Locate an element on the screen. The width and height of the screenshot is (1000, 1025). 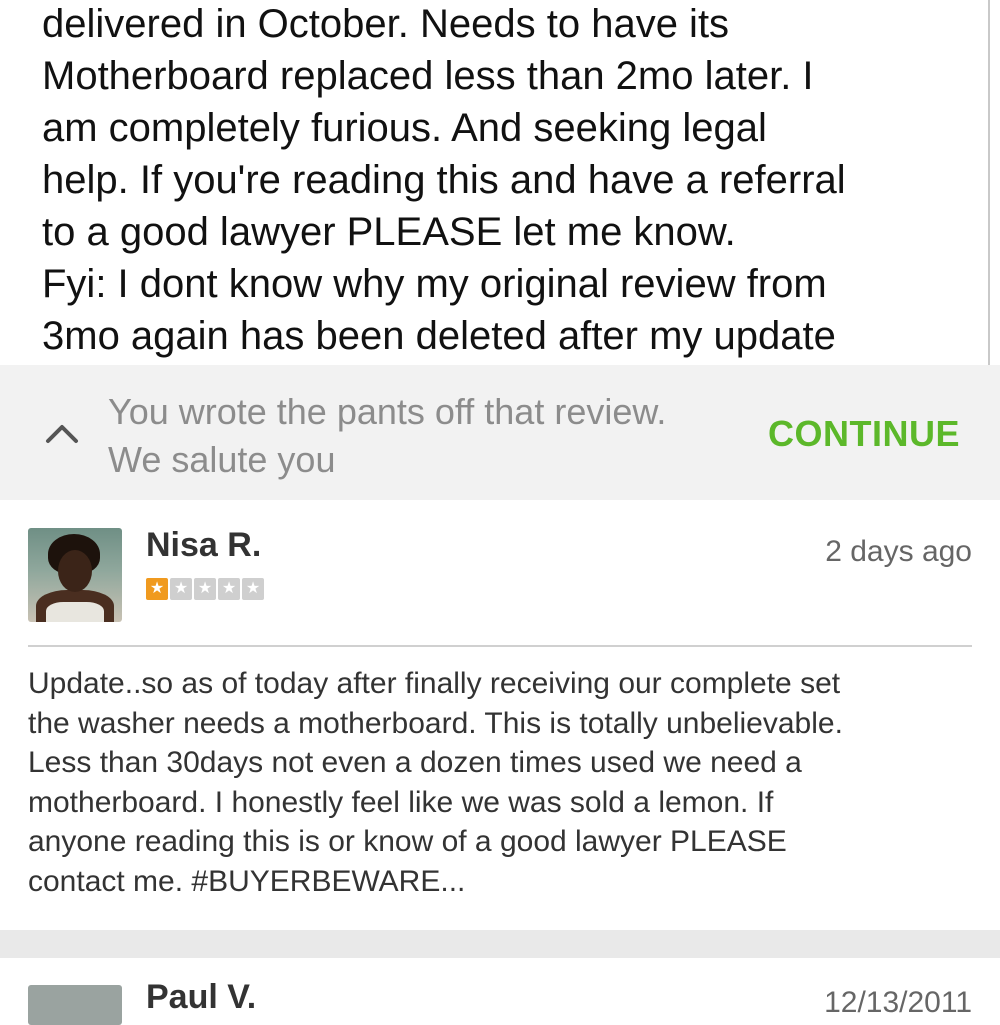
review-text-line: am completely furious. And seeking legal is located at coordinates (404, 128).